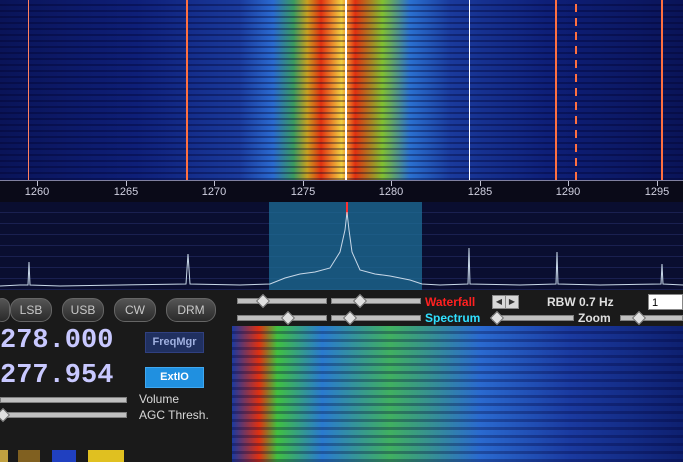 This screenshot has width=683, height=462. Describe the element at coordinates (64, 456) in the screenshot. I see `rewind-button` at that location.